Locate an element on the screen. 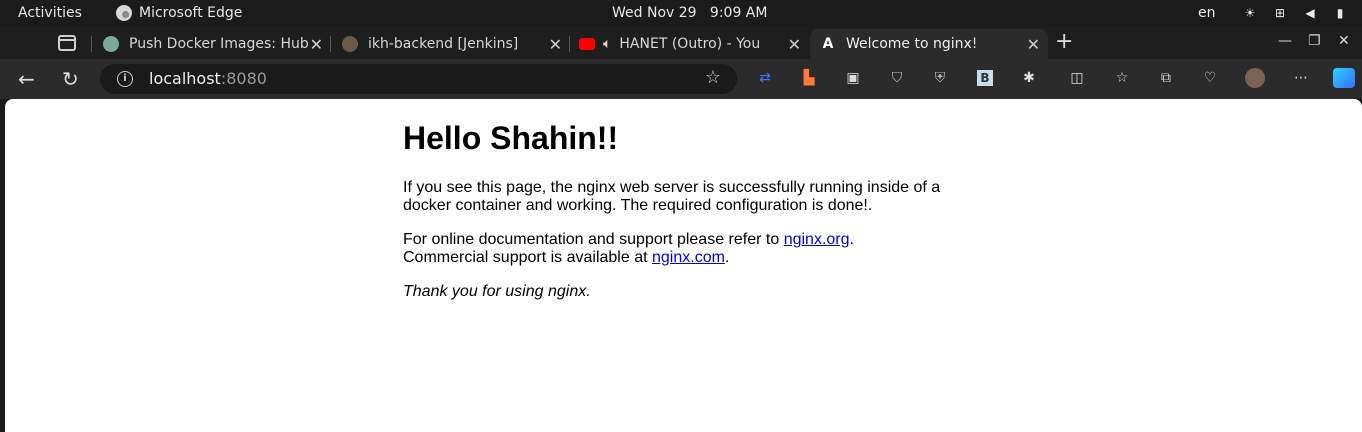 The image size is (1362, 432). chatgpt-icon is located at coordinates (111, 44).